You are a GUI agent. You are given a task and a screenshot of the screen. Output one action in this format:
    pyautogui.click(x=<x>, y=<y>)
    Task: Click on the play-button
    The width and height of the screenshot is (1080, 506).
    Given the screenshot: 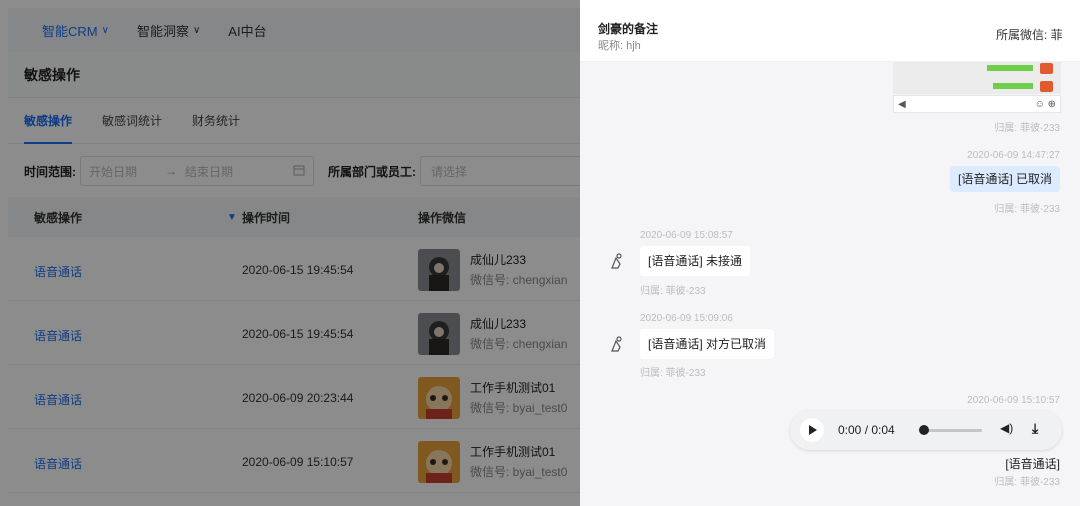 What is the action you would take?
    pyautogui.click(x=812, y=430)
    